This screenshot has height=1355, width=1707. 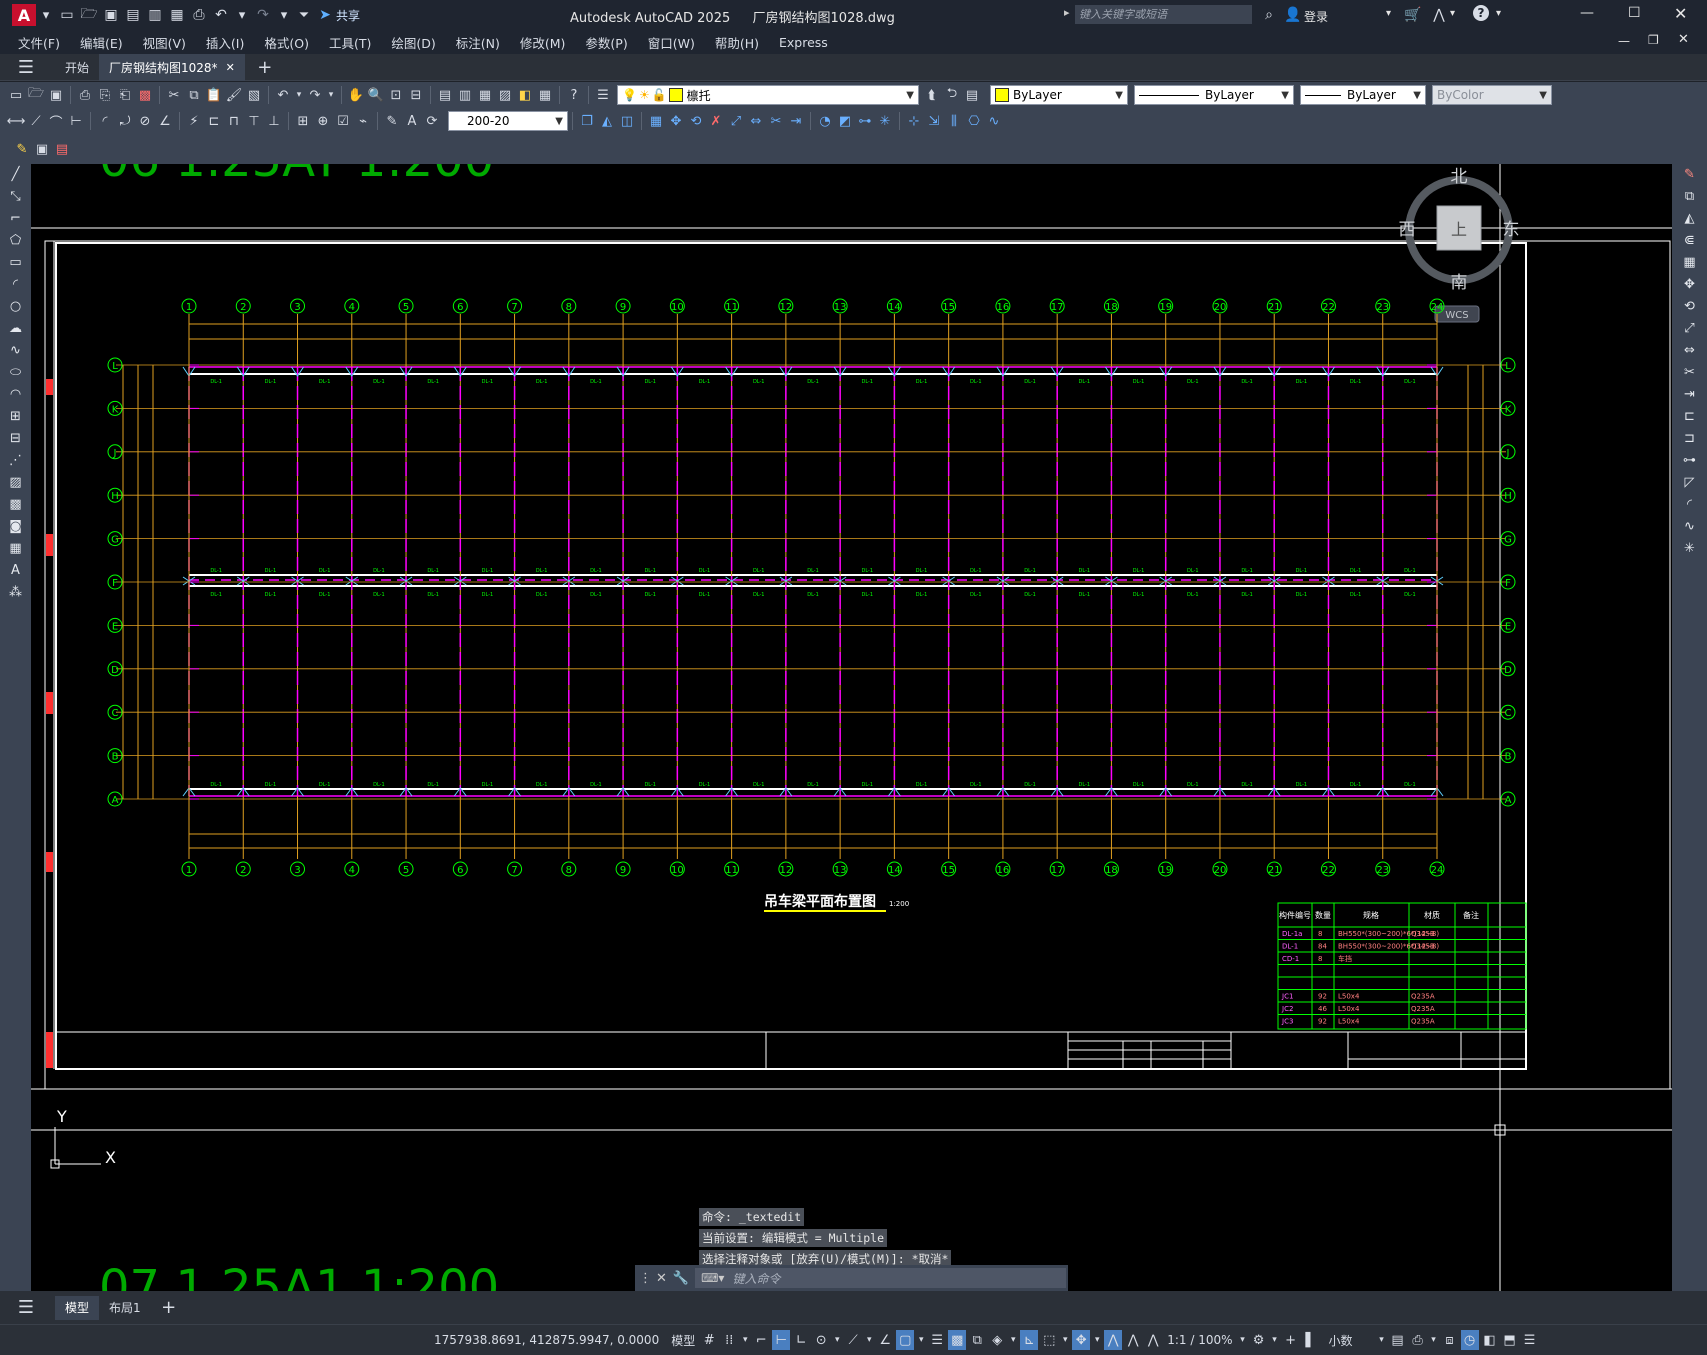 What do you see at coordinates (974, 121) in the screenshot?
I see `mod-pedit-icon: ⎔` at bounding box center [974, 121].